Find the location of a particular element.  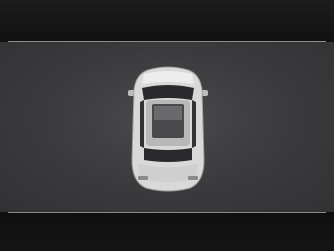

sunroof-glass is located at coordinates (168, 113).